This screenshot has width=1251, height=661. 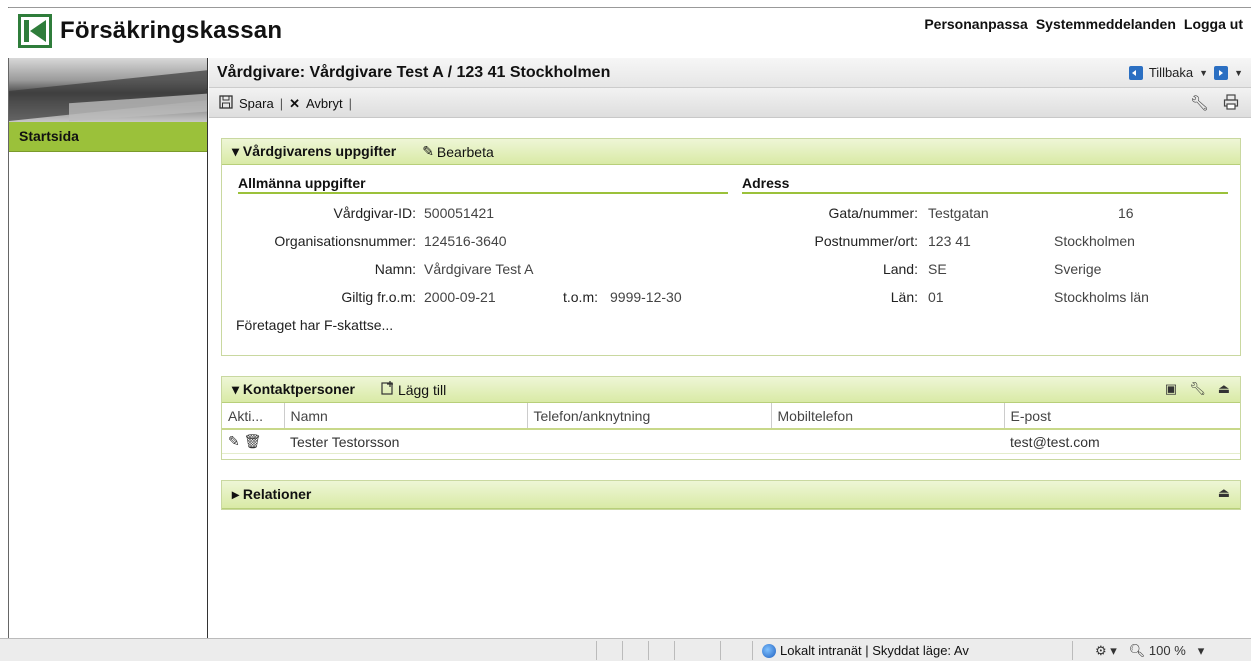 I want to click on edit-button: ✎ Bearbeta, so click(x=458, y=151).